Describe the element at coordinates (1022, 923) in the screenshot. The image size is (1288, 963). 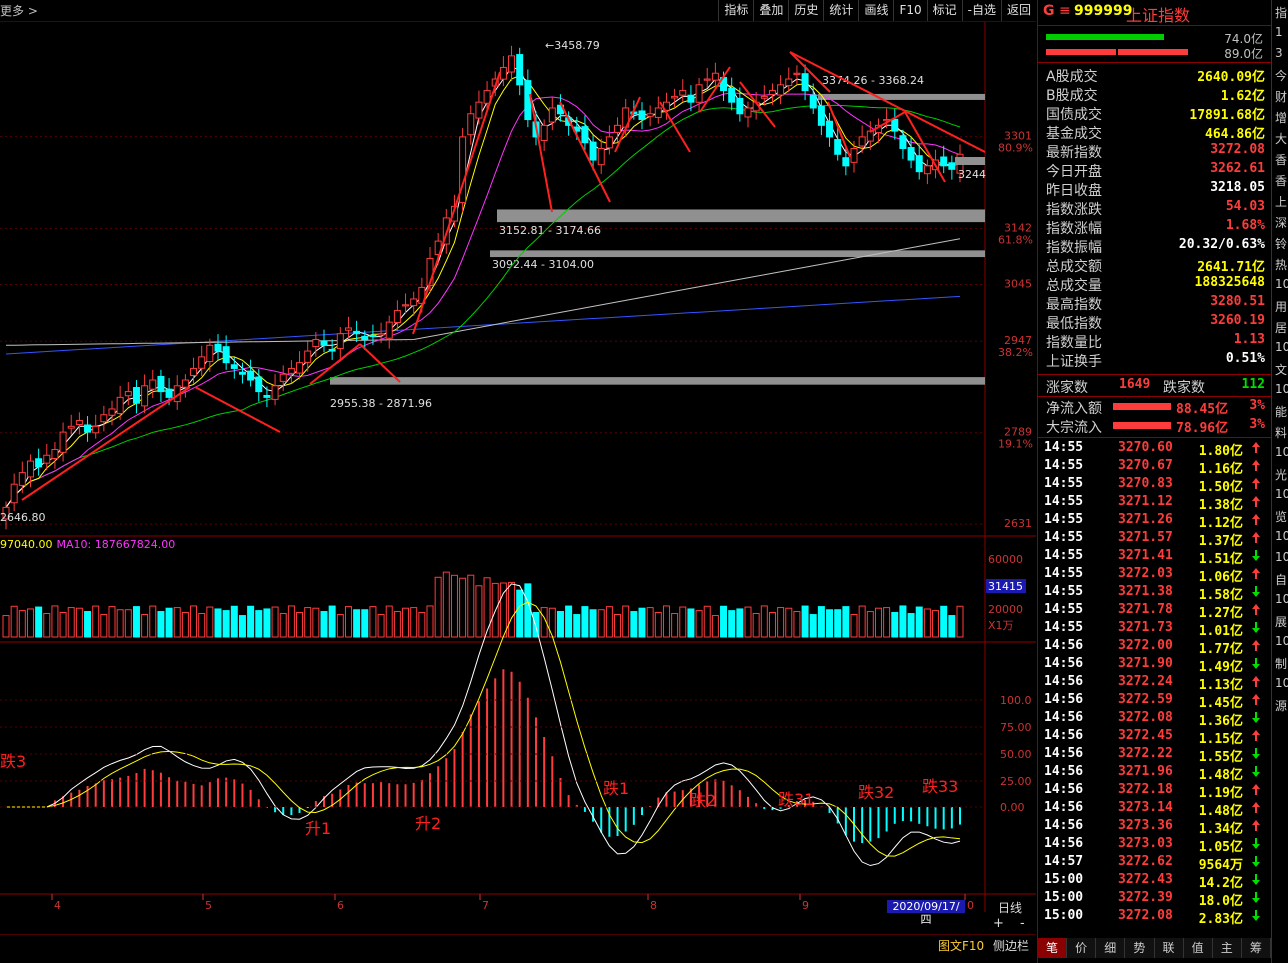
I see `zoom-out-button: -` at that location.